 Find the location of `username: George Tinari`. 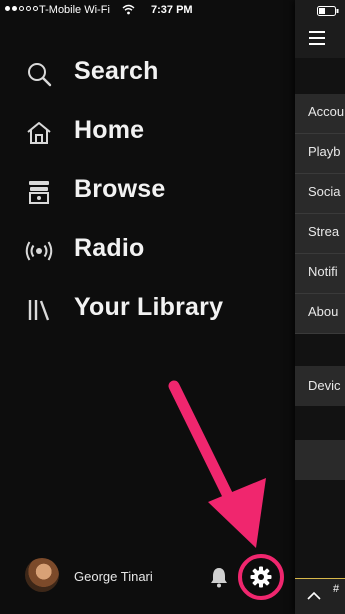

username: George Tinari is located at coordinates (113, 576).